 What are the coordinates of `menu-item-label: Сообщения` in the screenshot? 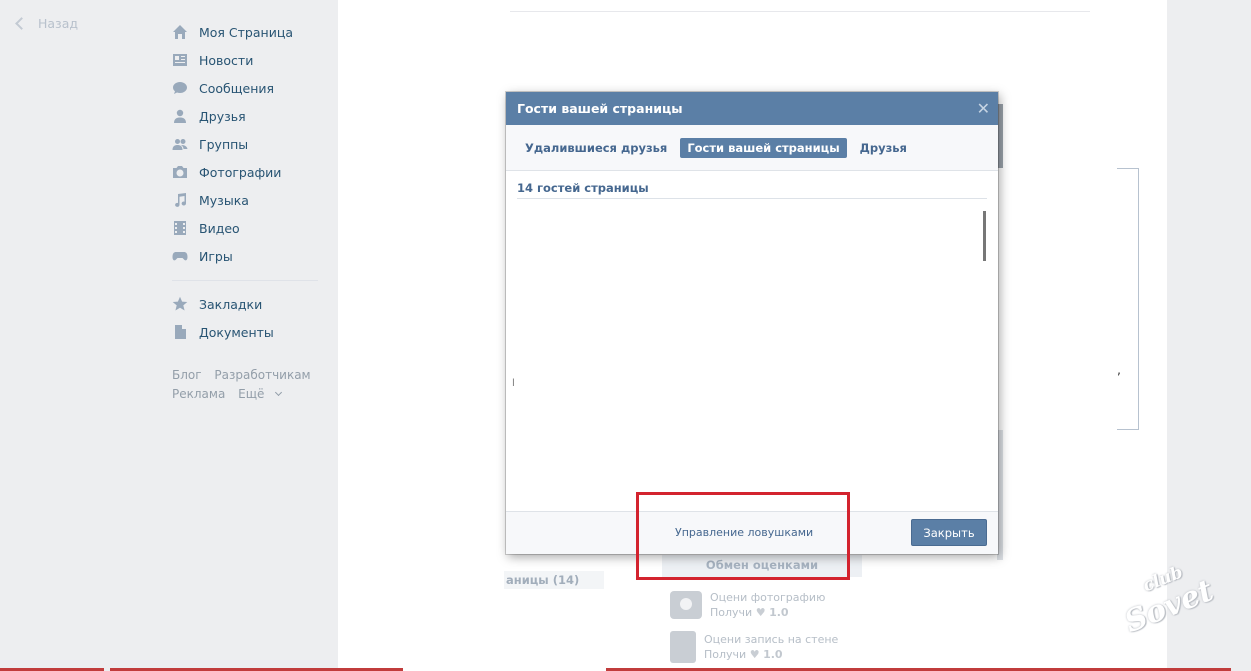 It's located at (237, 88).